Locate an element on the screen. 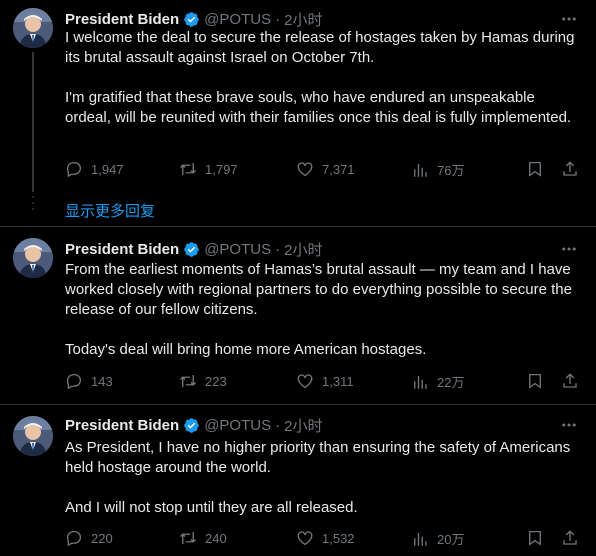 This screenshot has height=556, width=596. like-count: 1,532 is located at coordinates (338, 538).